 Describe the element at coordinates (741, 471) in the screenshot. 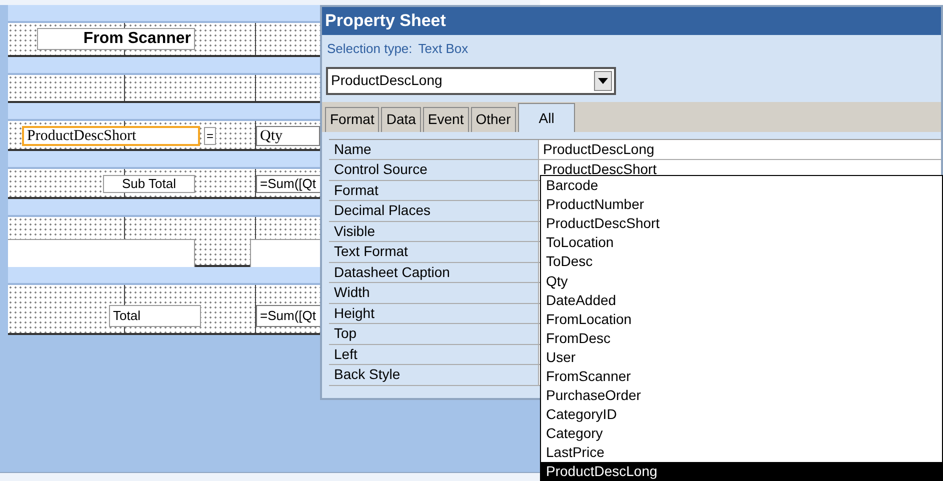

I see `list-item: ProductDescLong` at that location.